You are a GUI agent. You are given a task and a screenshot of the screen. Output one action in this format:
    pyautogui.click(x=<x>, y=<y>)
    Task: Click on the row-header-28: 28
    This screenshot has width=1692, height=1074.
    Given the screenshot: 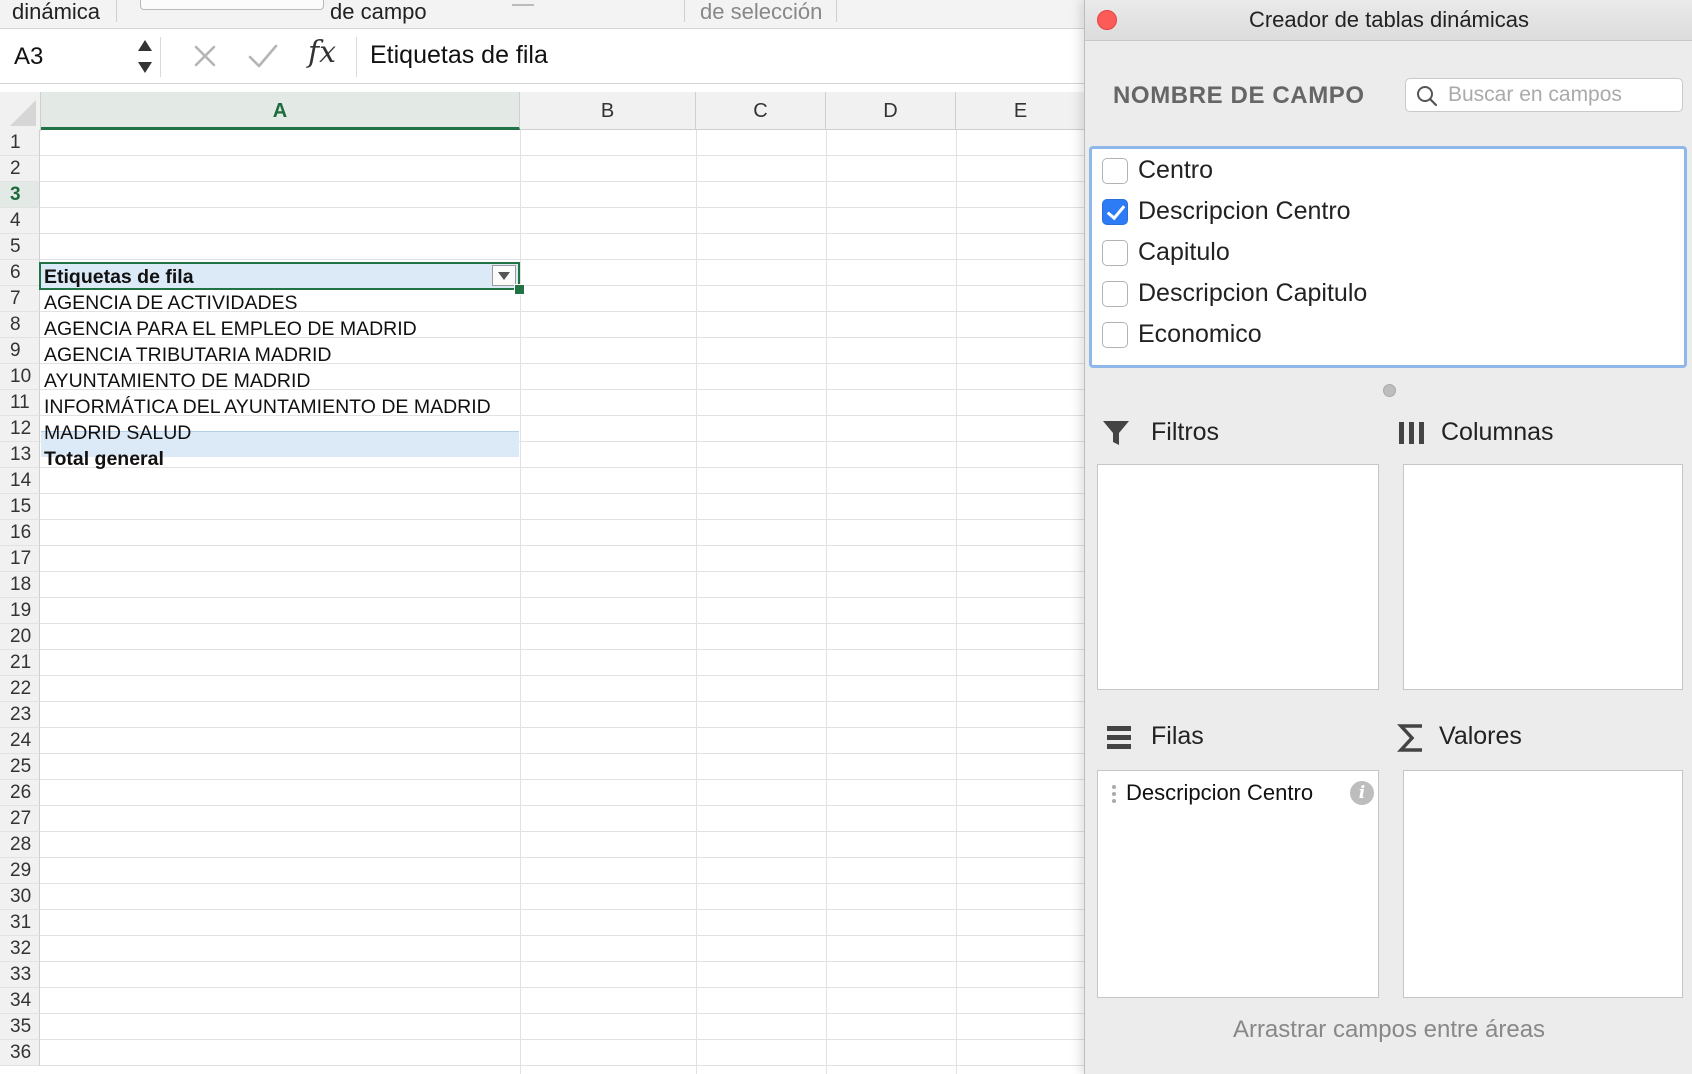 What is the action you would take?
    pyautogui.click(x=20, y=845)
    